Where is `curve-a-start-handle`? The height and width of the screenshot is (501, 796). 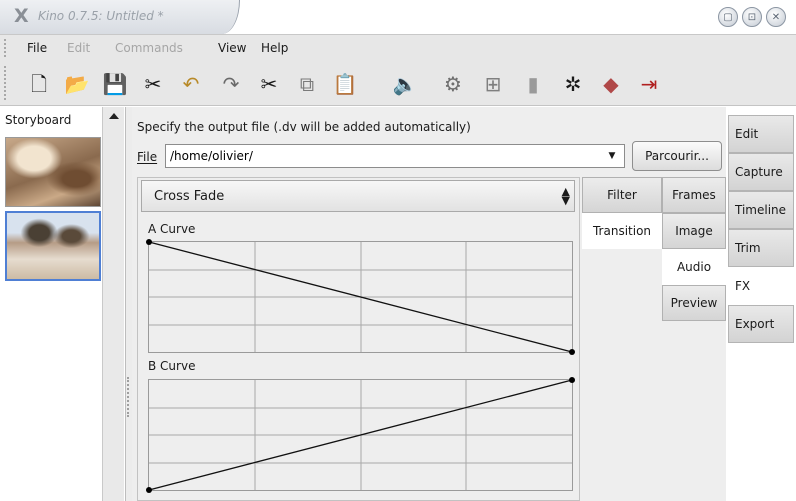 curve-a-start-handle is located at coordinates (149, 242).